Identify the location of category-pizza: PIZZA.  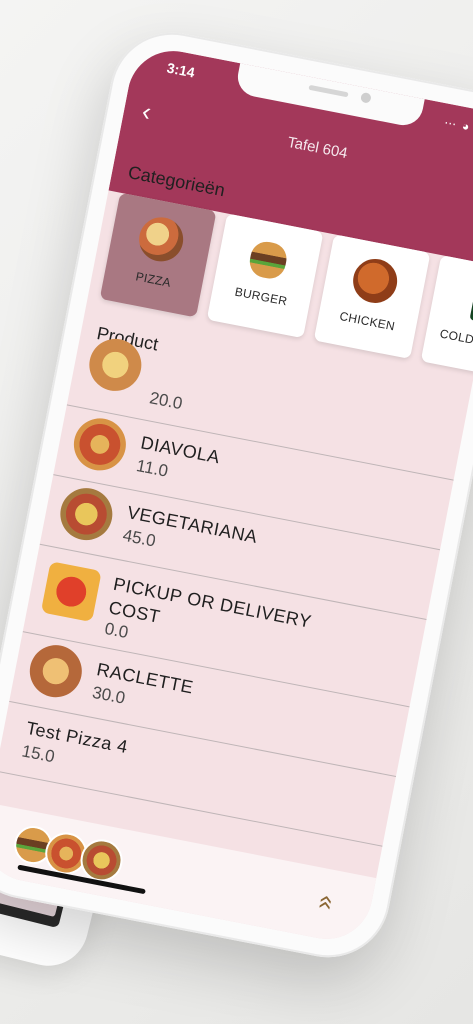
(158, 255).